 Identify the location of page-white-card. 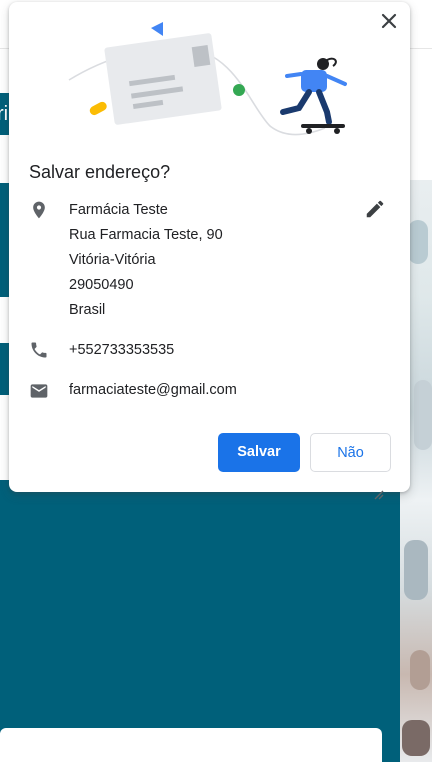
(191, 748).